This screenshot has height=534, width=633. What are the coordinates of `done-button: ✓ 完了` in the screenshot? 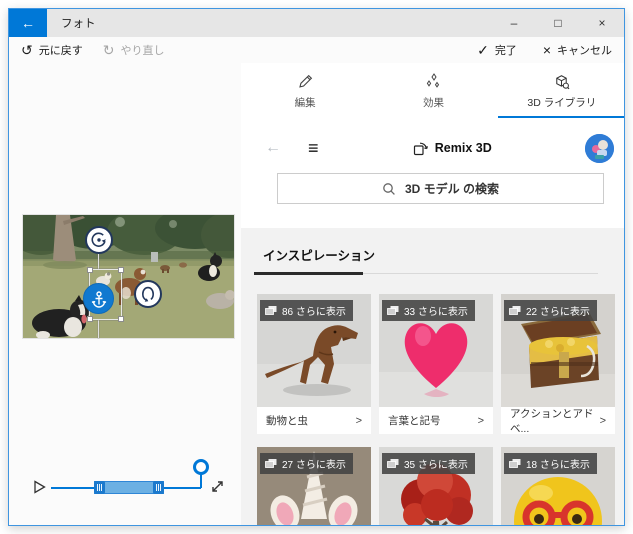 It's located at (497, 50).